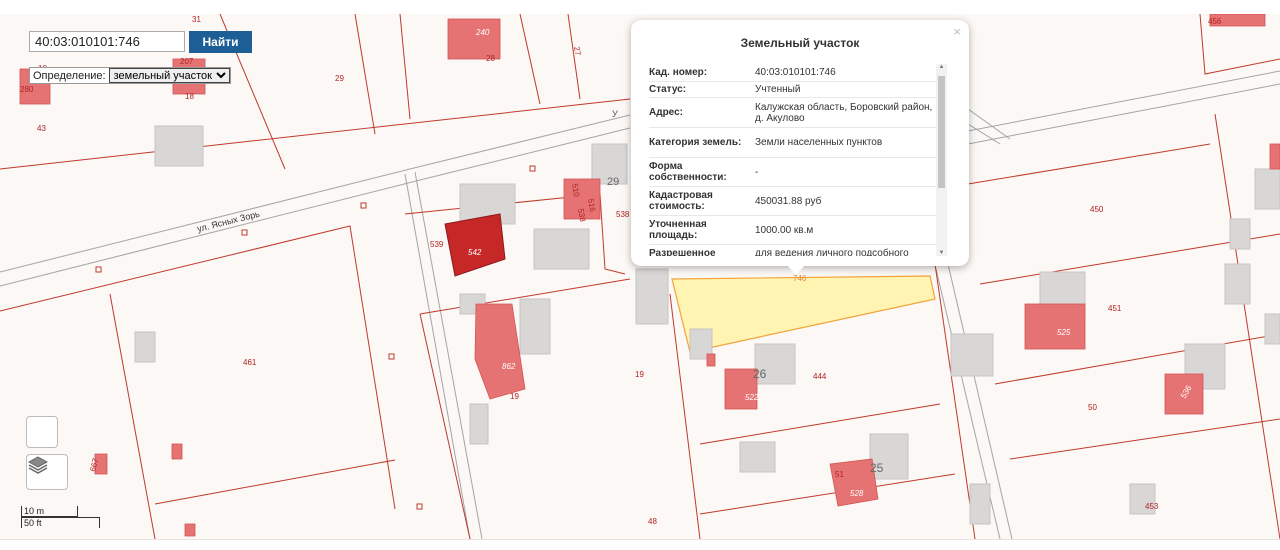 Image resolution: width=1280 pixels, height=550 pixels. What do you see at coordinates (27, 89) in the screenshot?
I see `label-280: 280` at bounding box center [27, 89].